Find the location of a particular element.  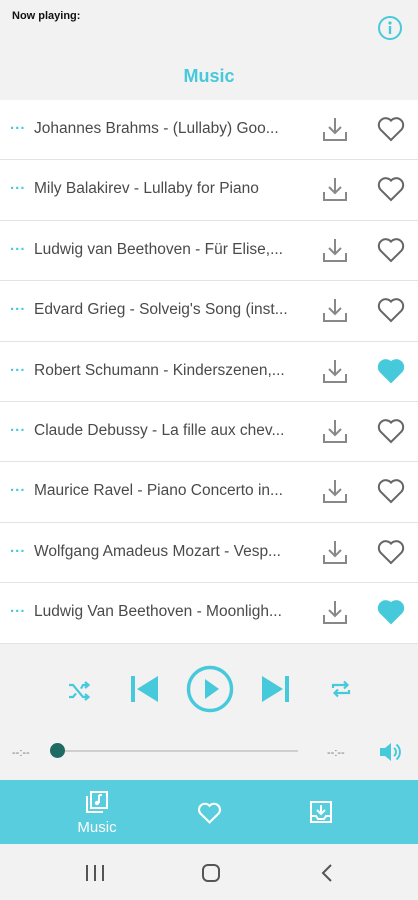

nav-favorites is located at coordinates (209, 812).